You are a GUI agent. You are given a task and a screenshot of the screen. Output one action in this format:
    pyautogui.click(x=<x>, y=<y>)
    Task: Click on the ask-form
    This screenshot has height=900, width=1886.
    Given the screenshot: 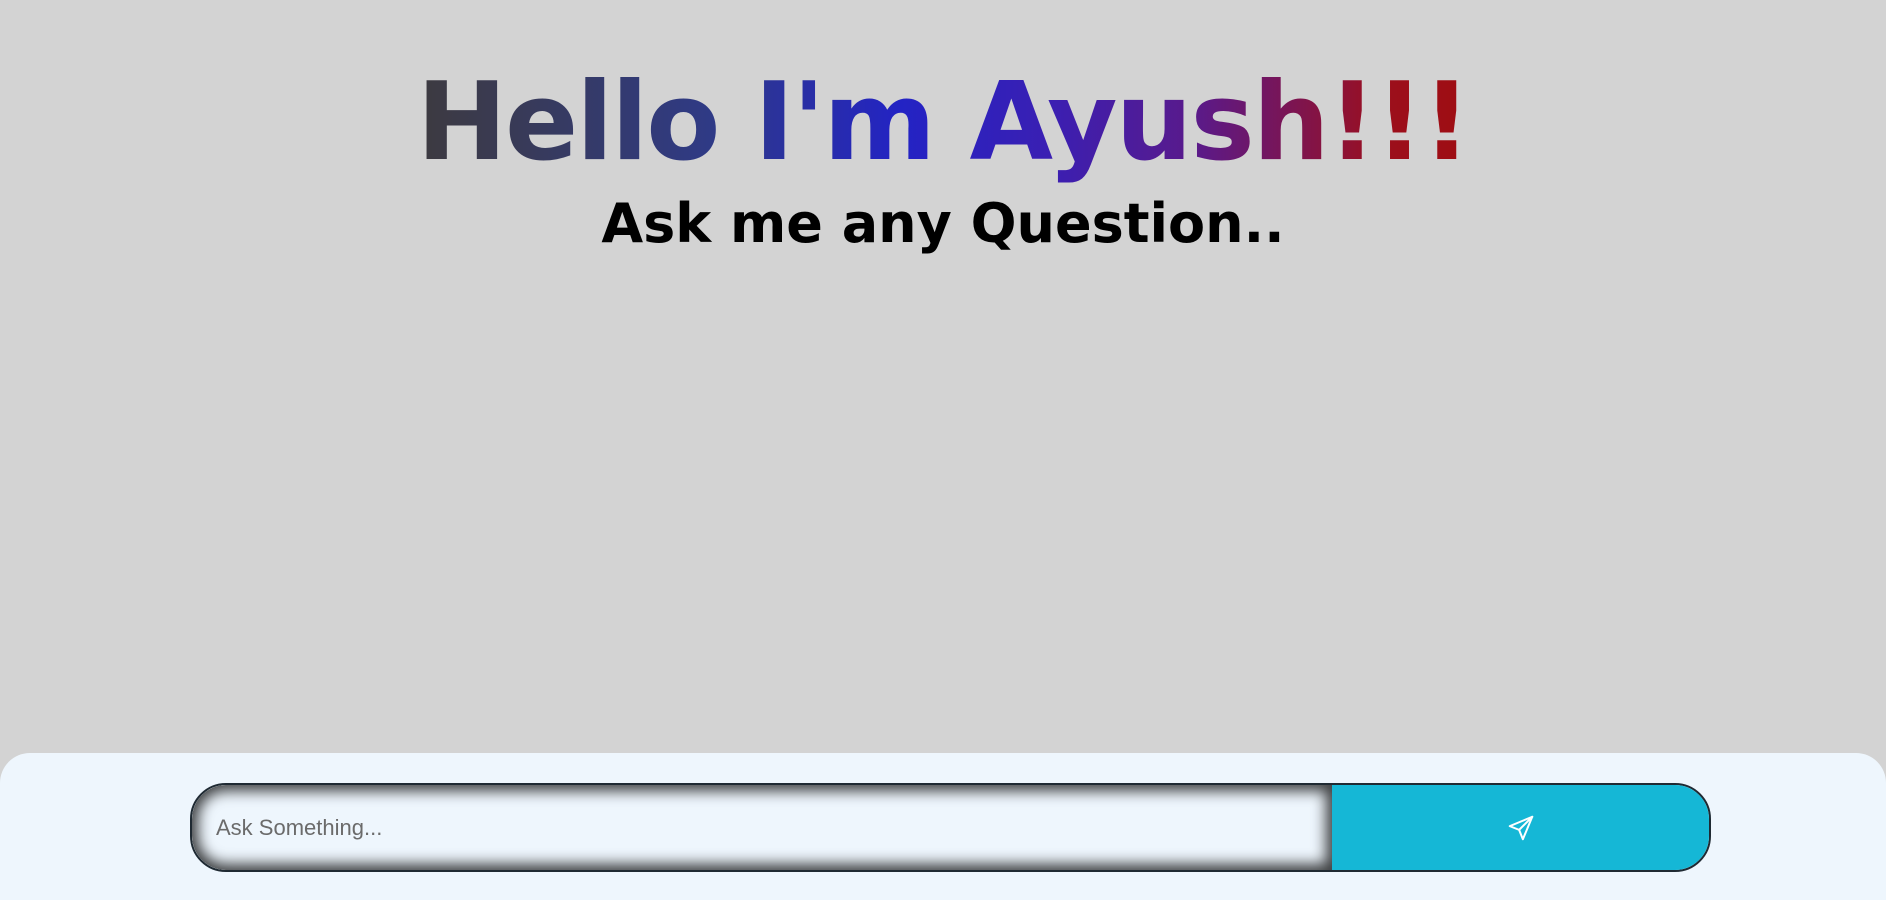 What is the action you would take?
    pyautogui.click(x=950, y=827)
    